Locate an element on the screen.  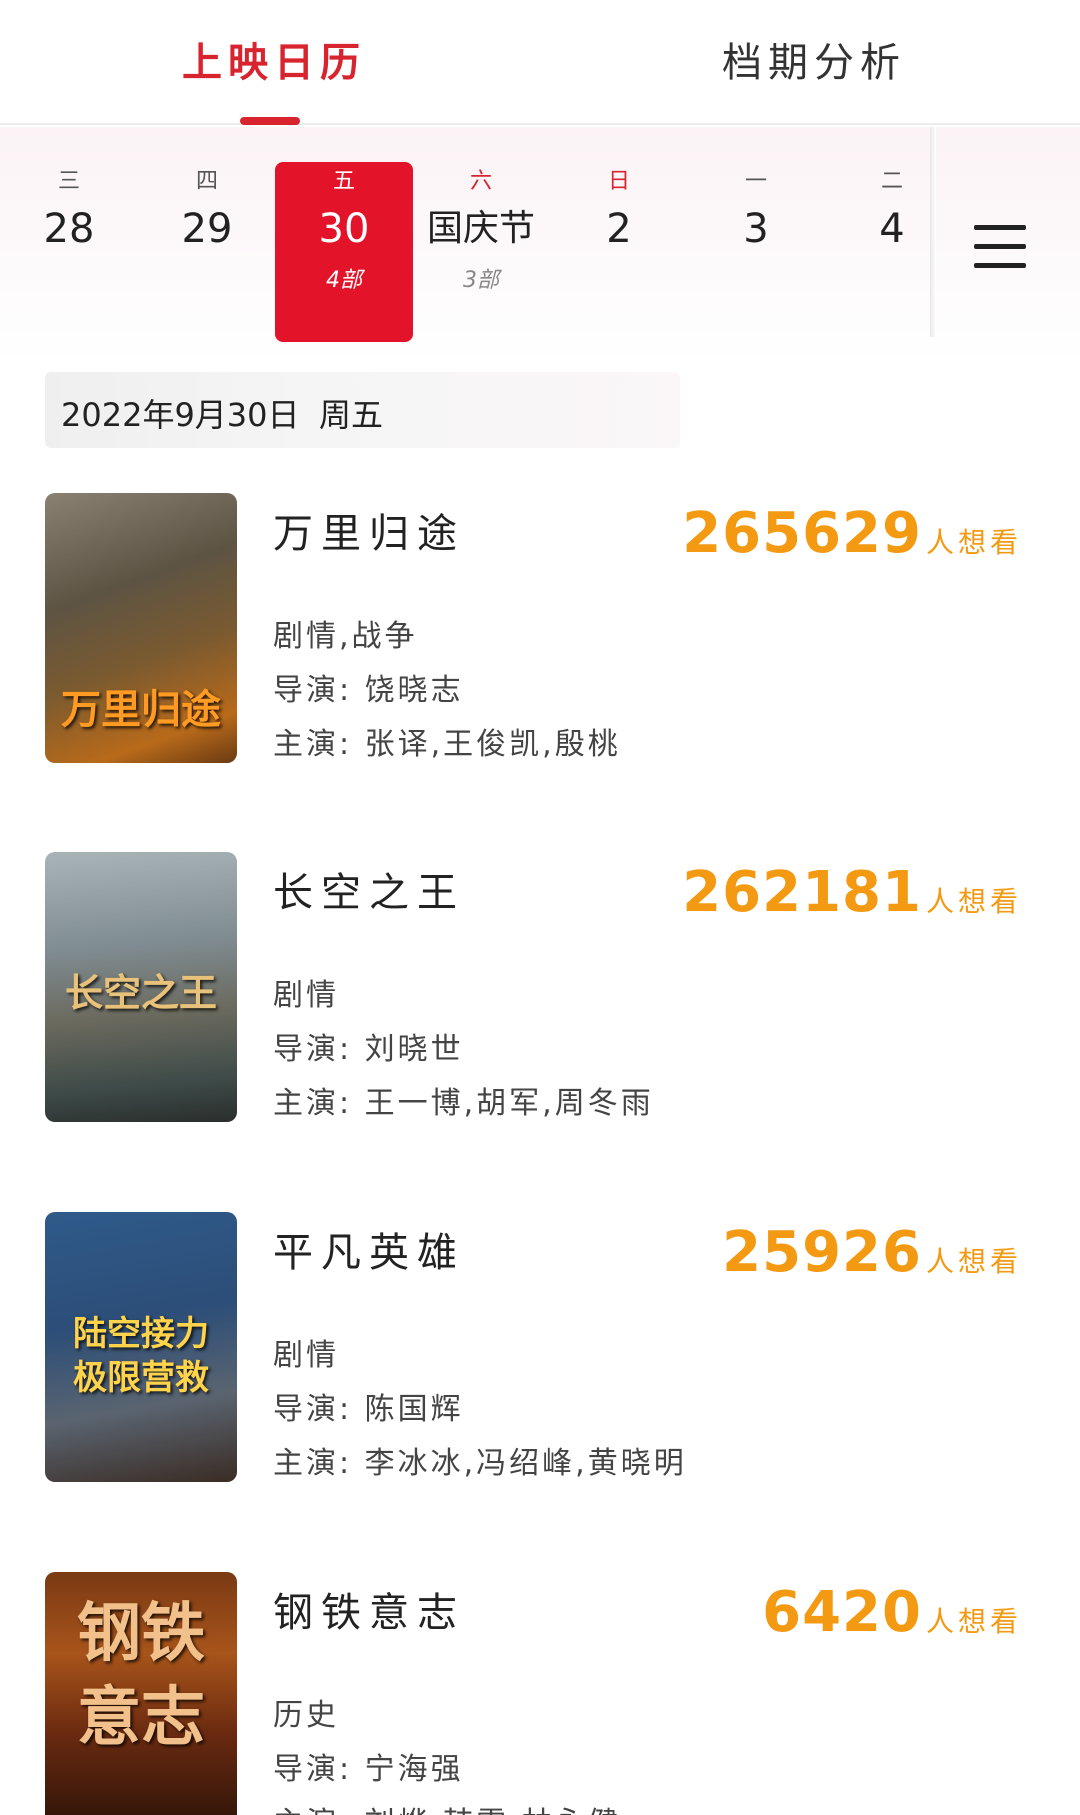
movie-poster: 长空之王 is located at coordinates (141, 987).